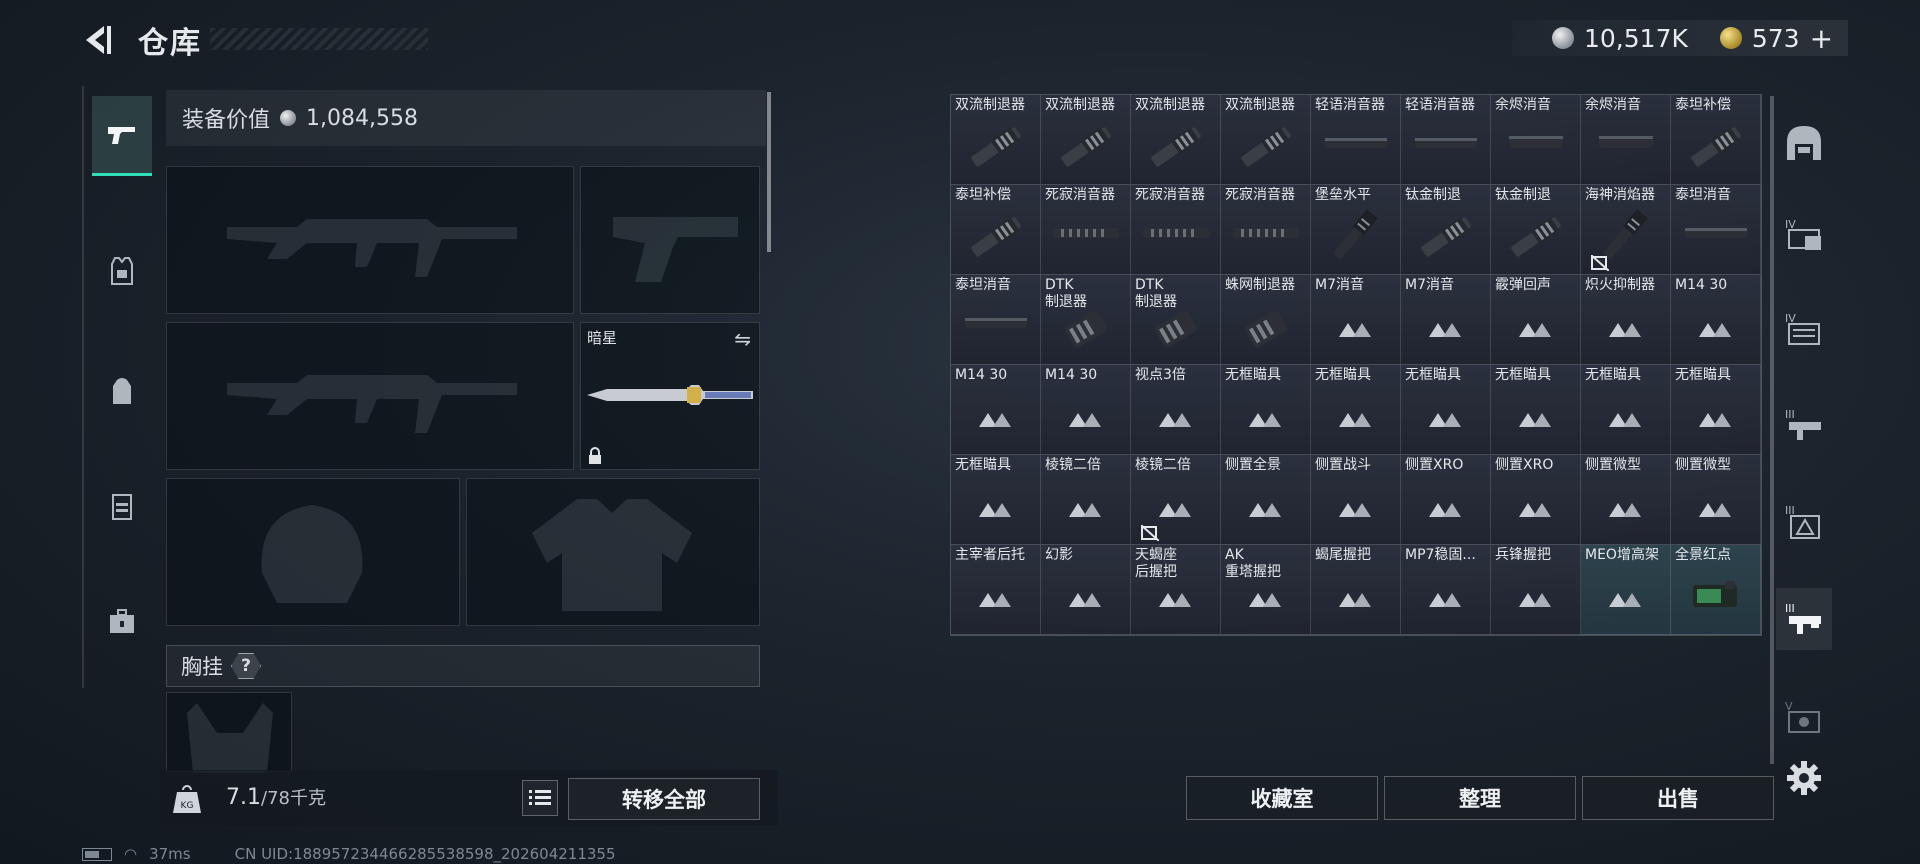 The width and height of the screenshot is (1920, 864). I want to click on inventory-item: 蛛网制退器, so click(1266, 320).